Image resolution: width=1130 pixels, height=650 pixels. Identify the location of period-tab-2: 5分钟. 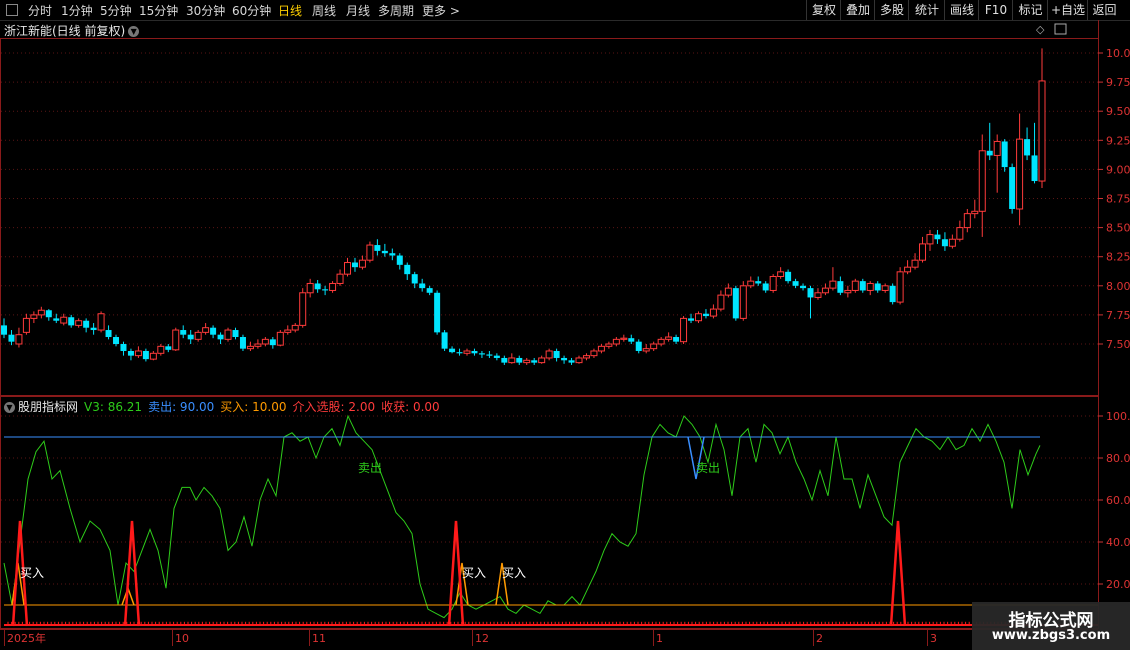
(116, 10).